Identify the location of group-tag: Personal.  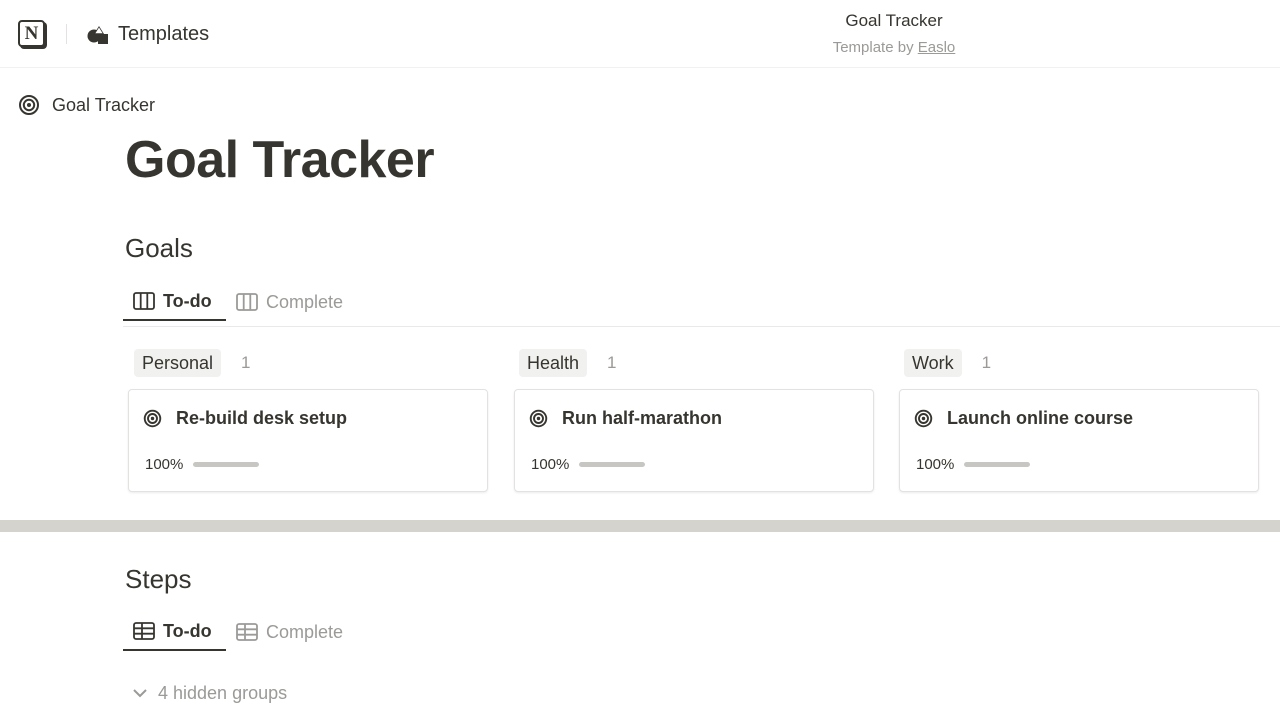
(178, 363).